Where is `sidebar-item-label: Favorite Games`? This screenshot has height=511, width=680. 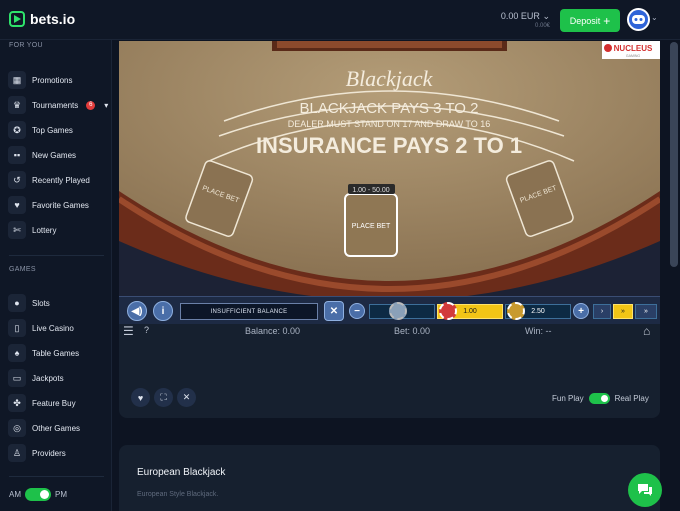 sidebar-item-label: Favorite Games is located at coordinates (60, 205).